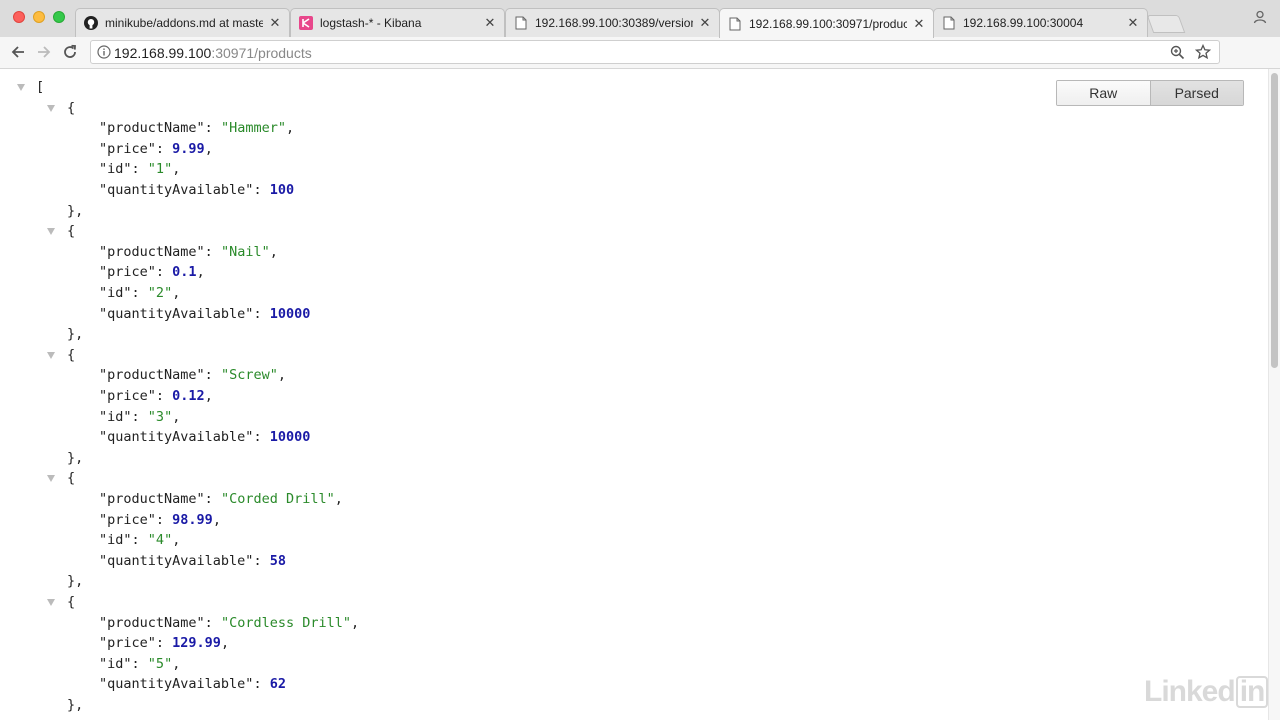 This screenshot has width=1280, height=720. I want to click on address-url: 192.168.99.100:30971/products, so click(213, 53).